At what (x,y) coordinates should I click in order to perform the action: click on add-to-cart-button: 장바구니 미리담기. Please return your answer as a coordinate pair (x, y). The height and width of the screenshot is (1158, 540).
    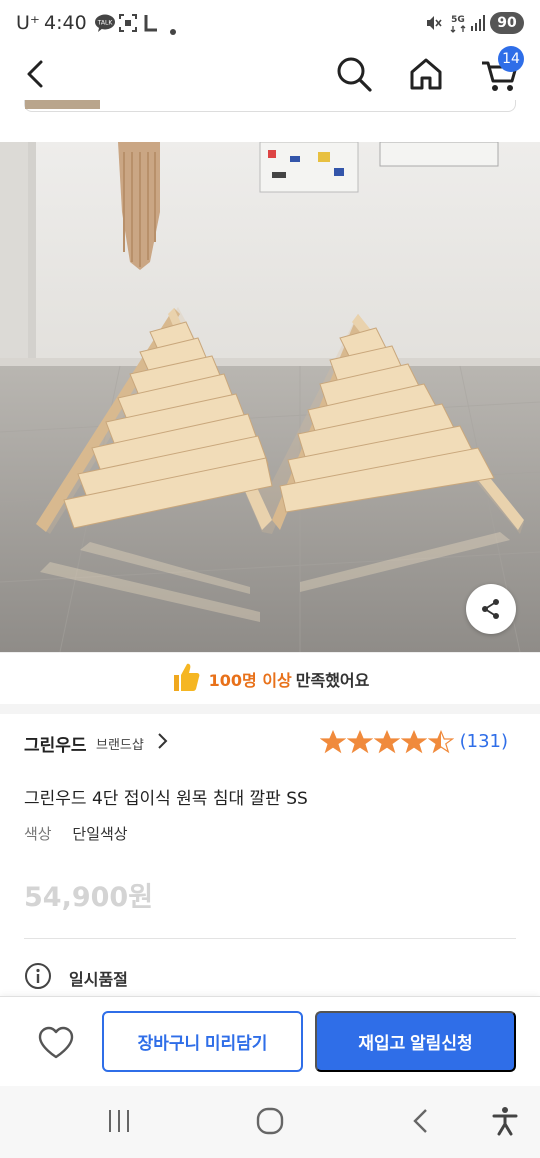
    Looking at the image, I should click on (202, 1041).